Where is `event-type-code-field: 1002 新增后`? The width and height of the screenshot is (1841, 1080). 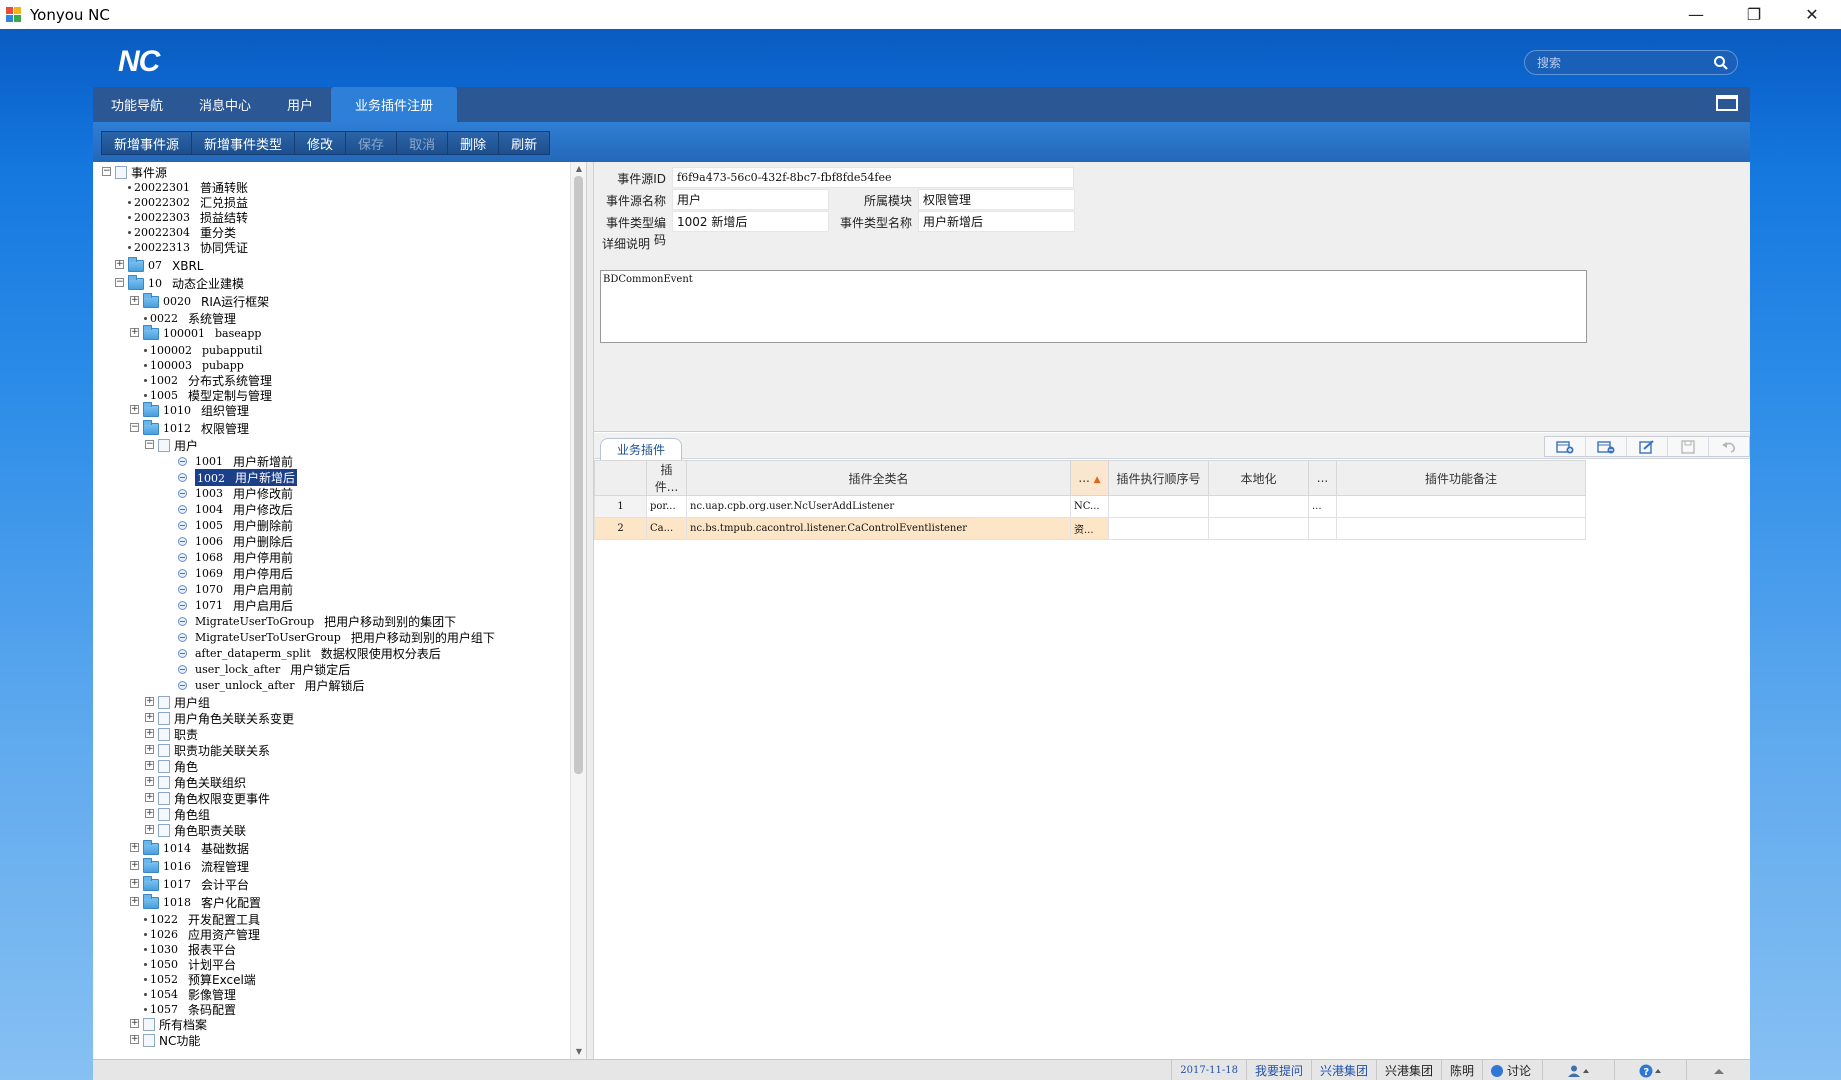 event-type-code-field: 1002 新增后 is located at coordinates (750, 221).